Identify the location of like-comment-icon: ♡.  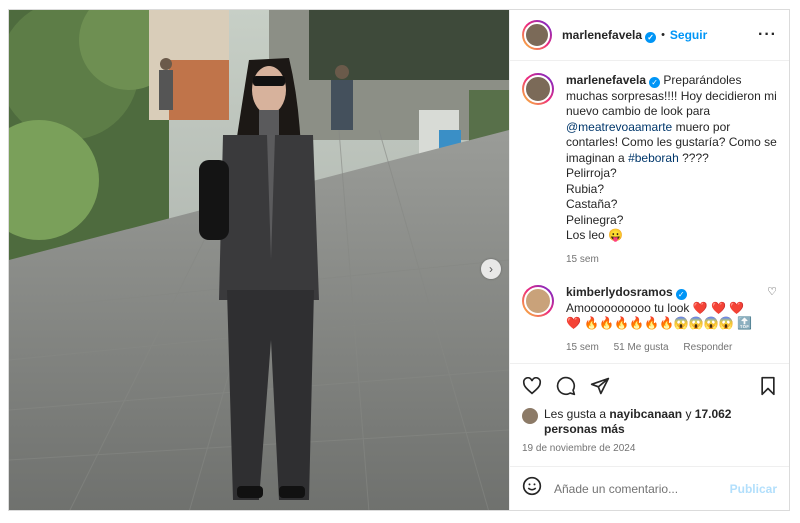
(772, 320).